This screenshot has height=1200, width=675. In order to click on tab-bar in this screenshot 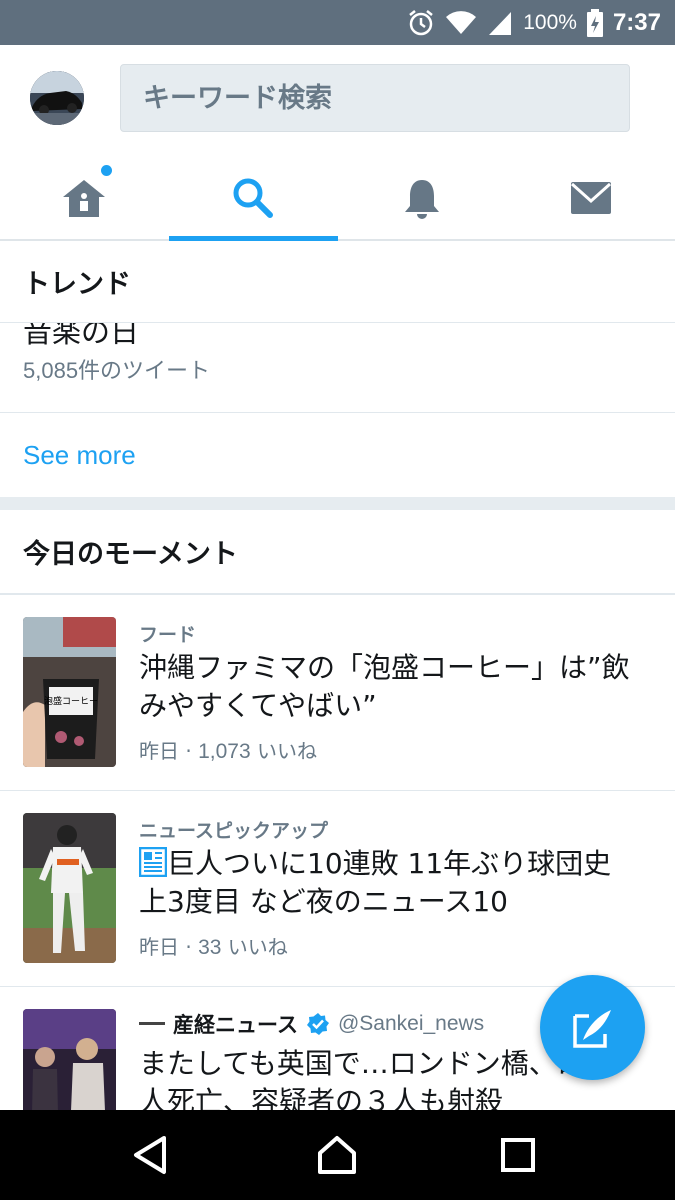, I will do `click(337, 199)`.